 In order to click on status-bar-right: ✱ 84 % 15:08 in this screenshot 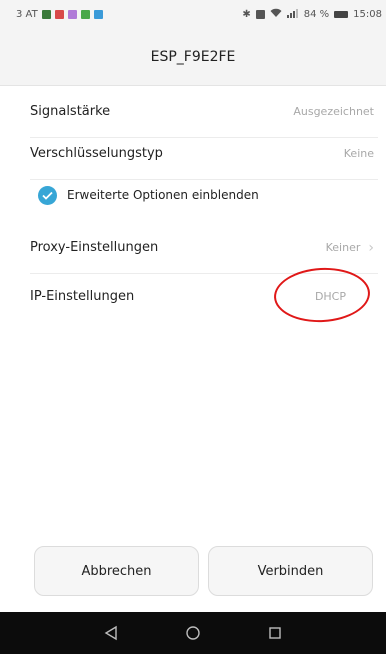, I will do `click(312, 14)`.